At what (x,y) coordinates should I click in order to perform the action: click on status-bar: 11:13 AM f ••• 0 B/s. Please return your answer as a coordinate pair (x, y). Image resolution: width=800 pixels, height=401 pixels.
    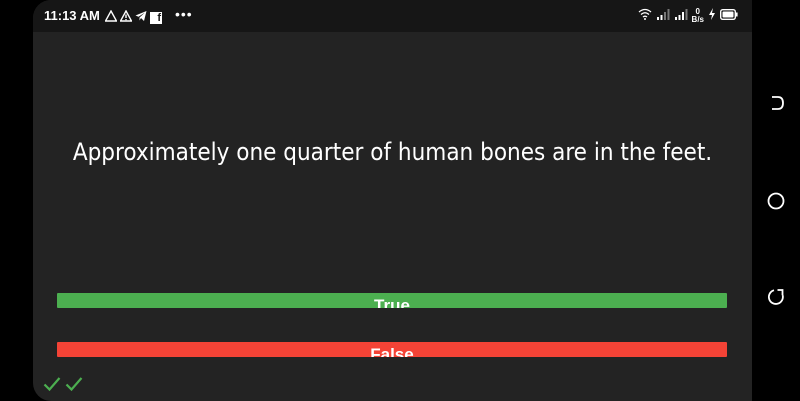
    Looking at the image, I should click on (392, 16).